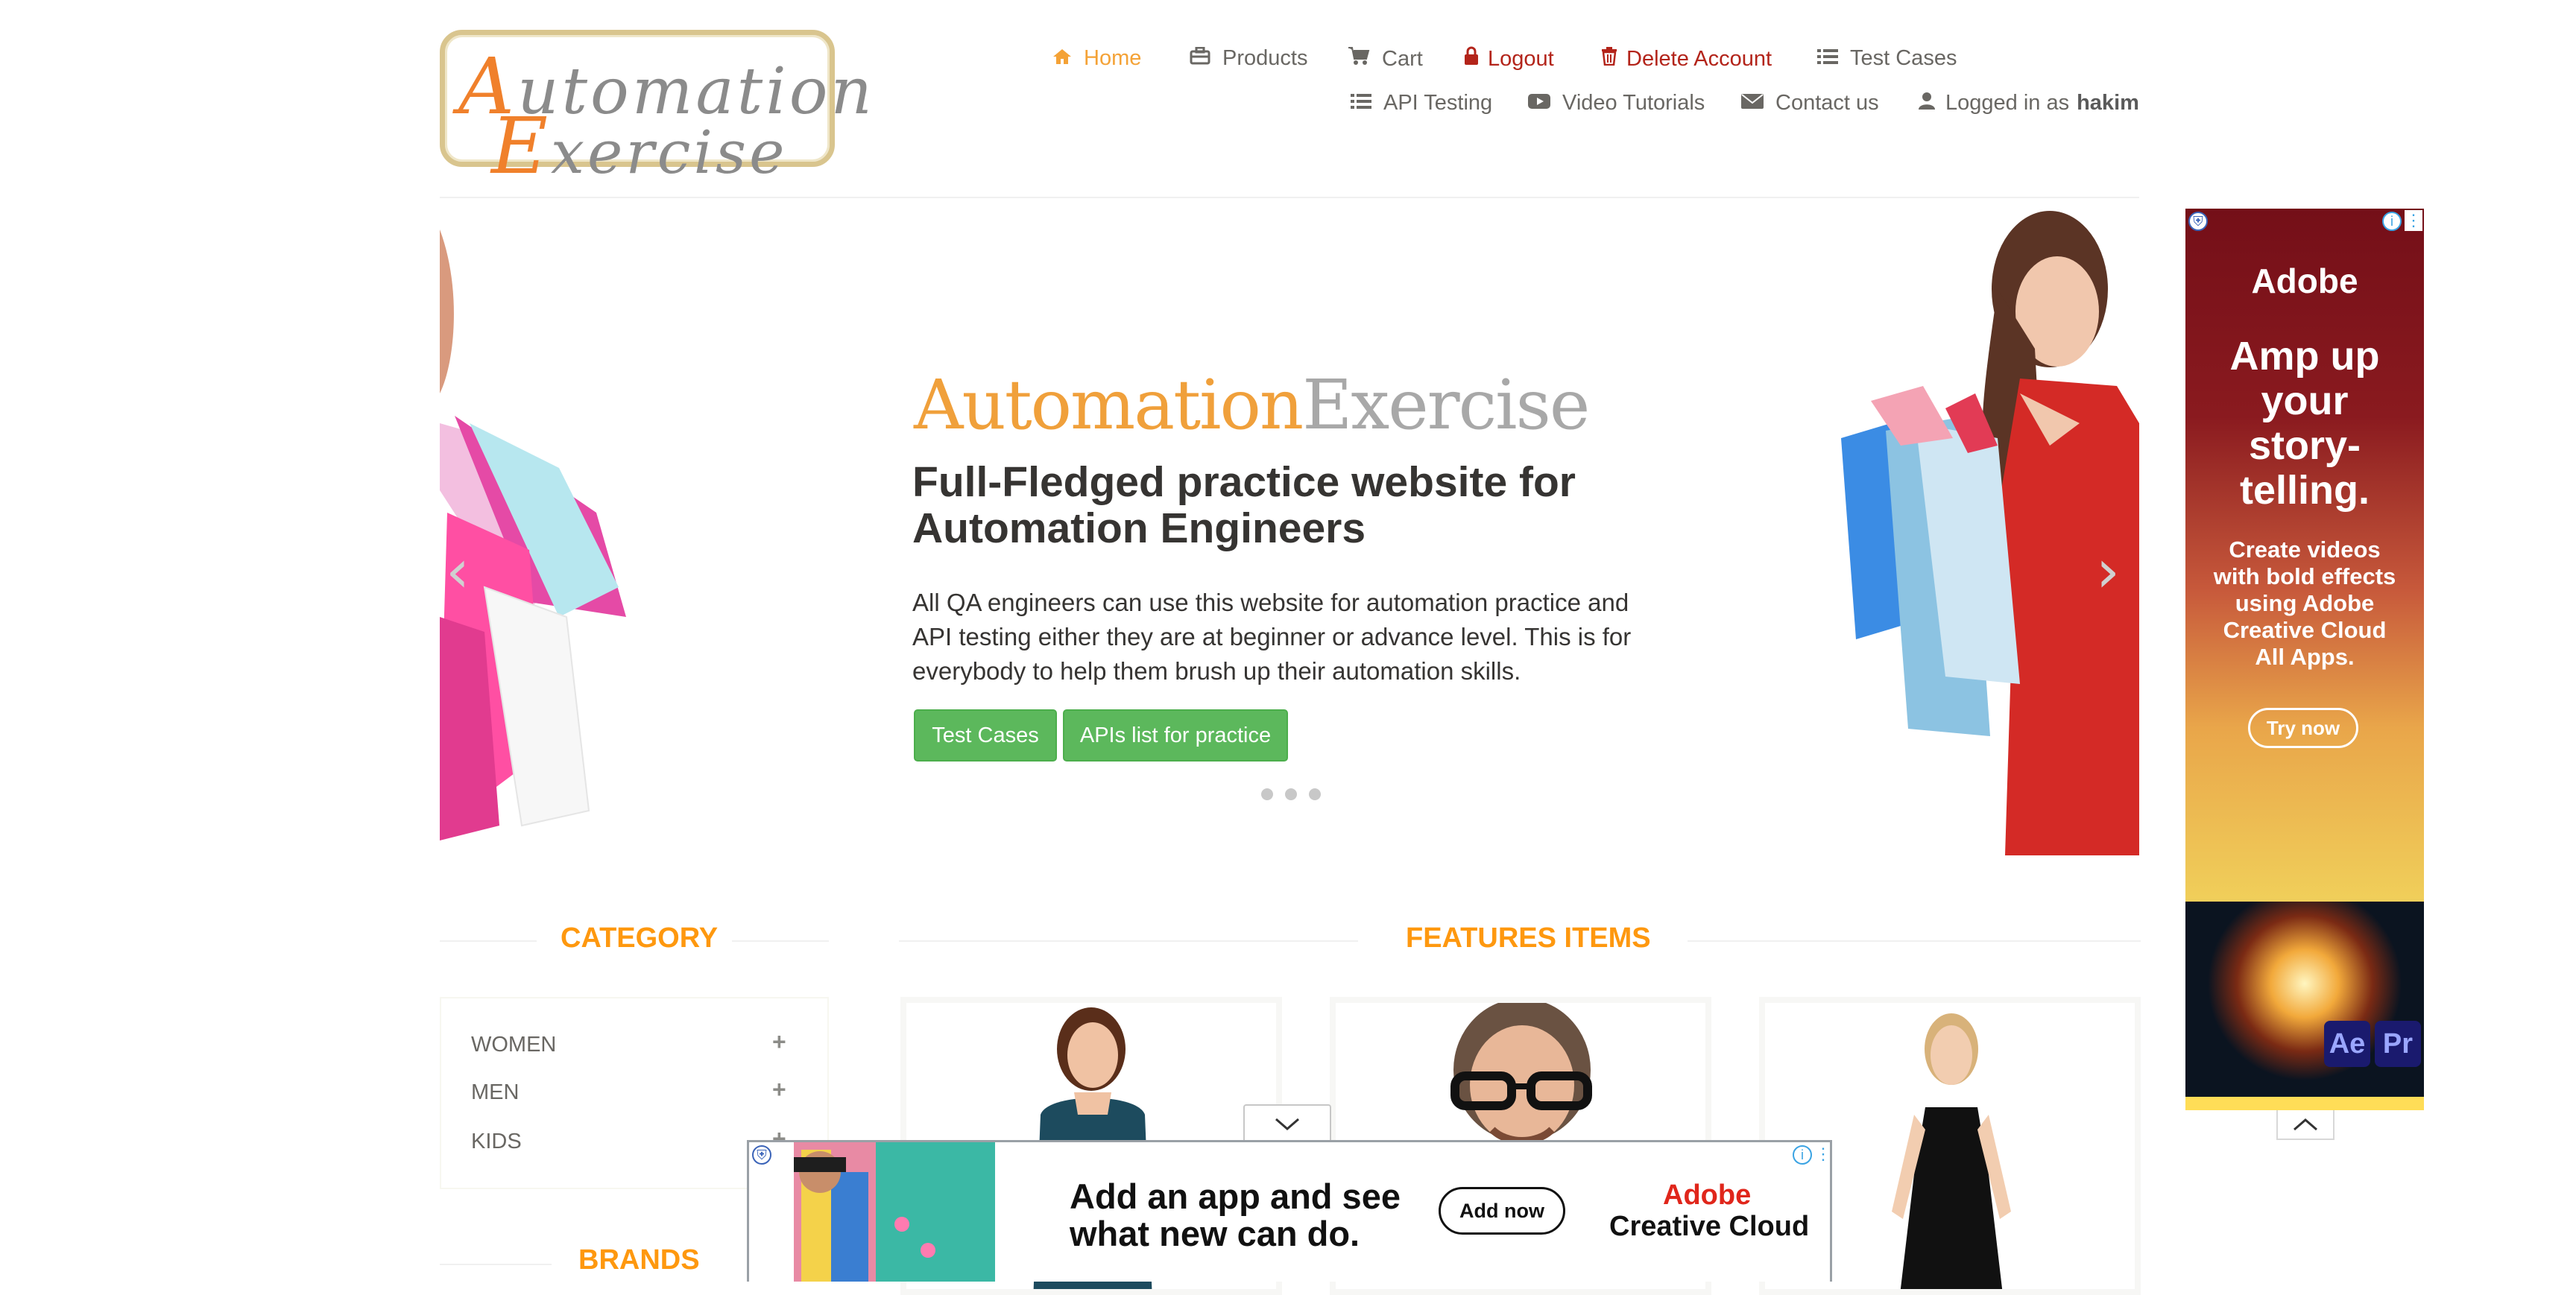 The height and width of the screenshot is (1295, 2576). I want to click on category-men: MEN, so click(495, 1092).